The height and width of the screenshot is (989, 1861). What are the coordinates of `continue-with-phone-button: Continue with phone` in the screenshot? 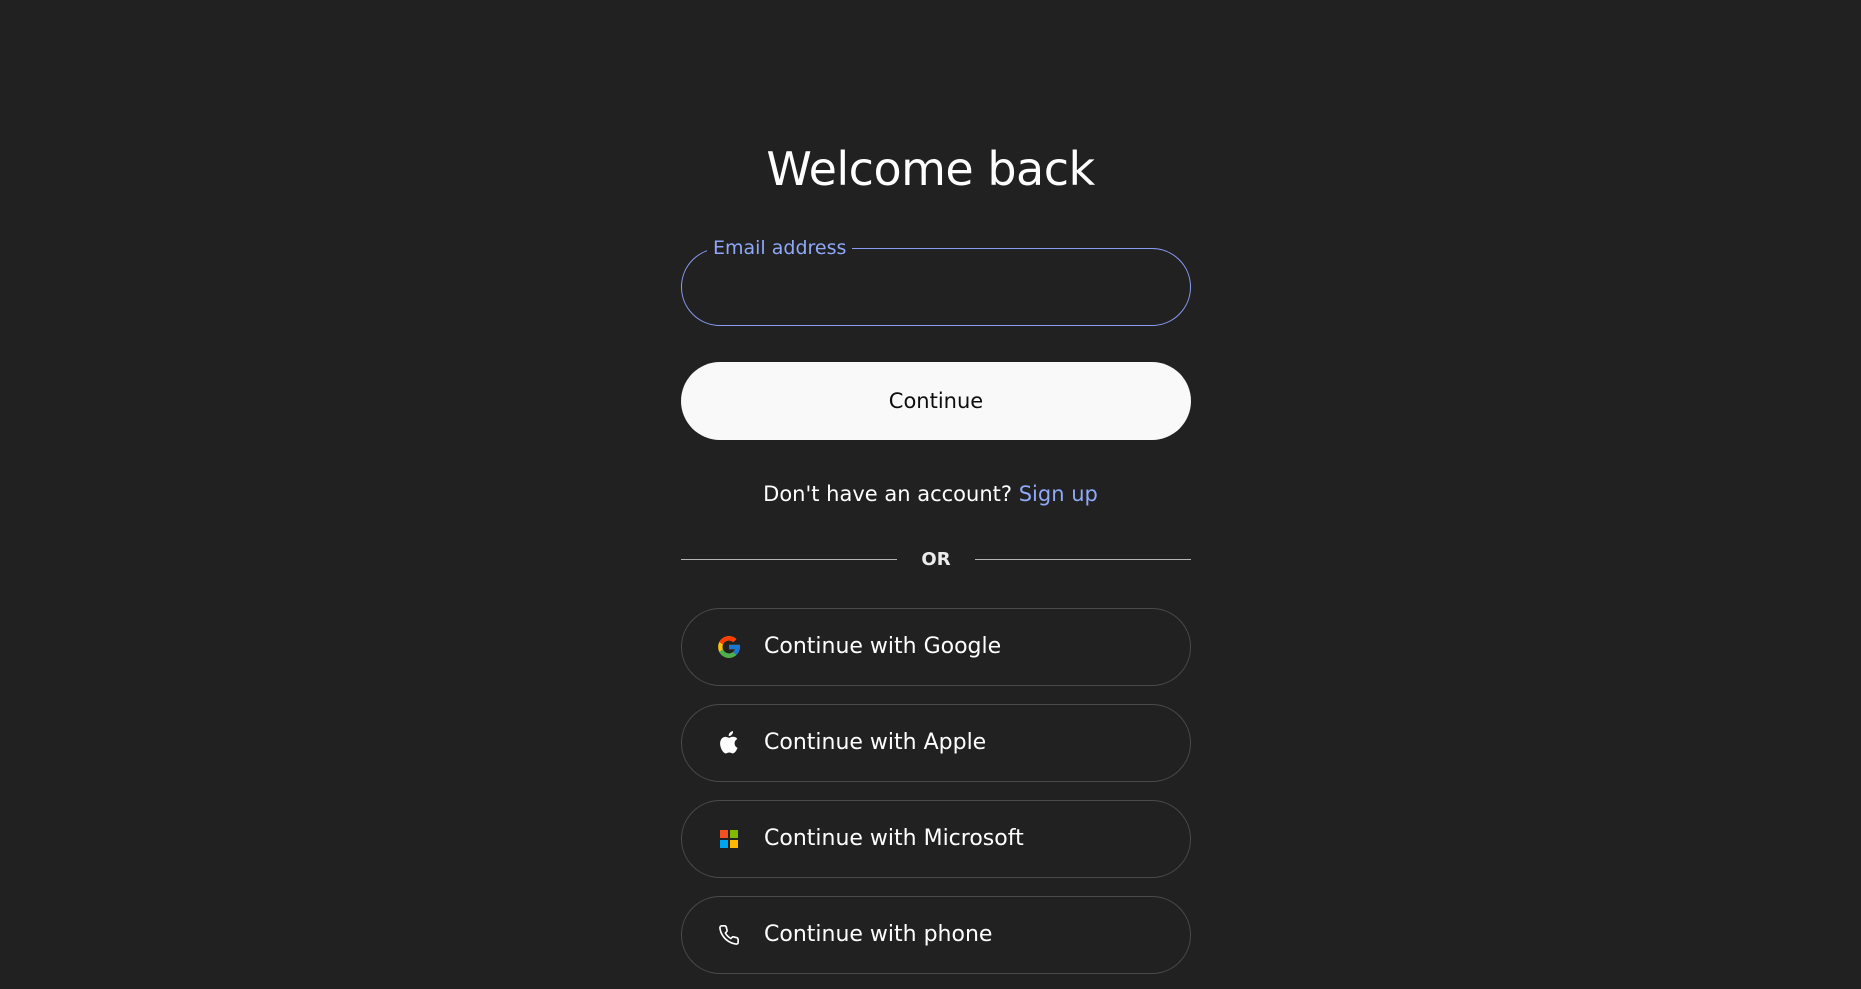 It's located at (936, 935).